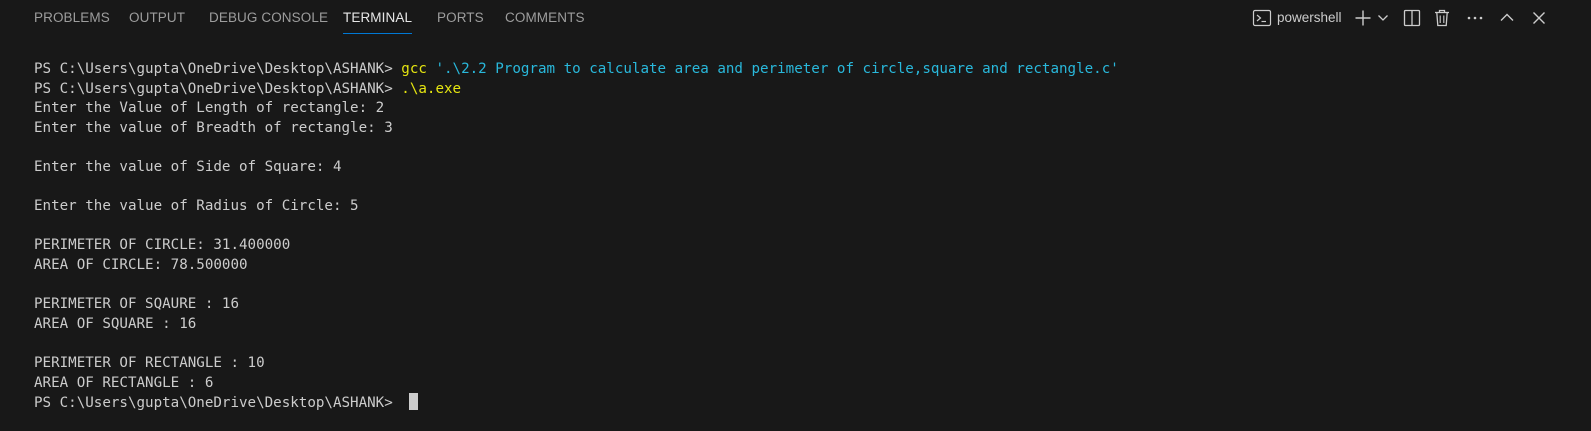 This screenshot has width=1591, height=431. Describe the element at coordinates (115, 323) in the screenshot. I see `terminal-line: AREA OF SQUARE : 16` at that location.